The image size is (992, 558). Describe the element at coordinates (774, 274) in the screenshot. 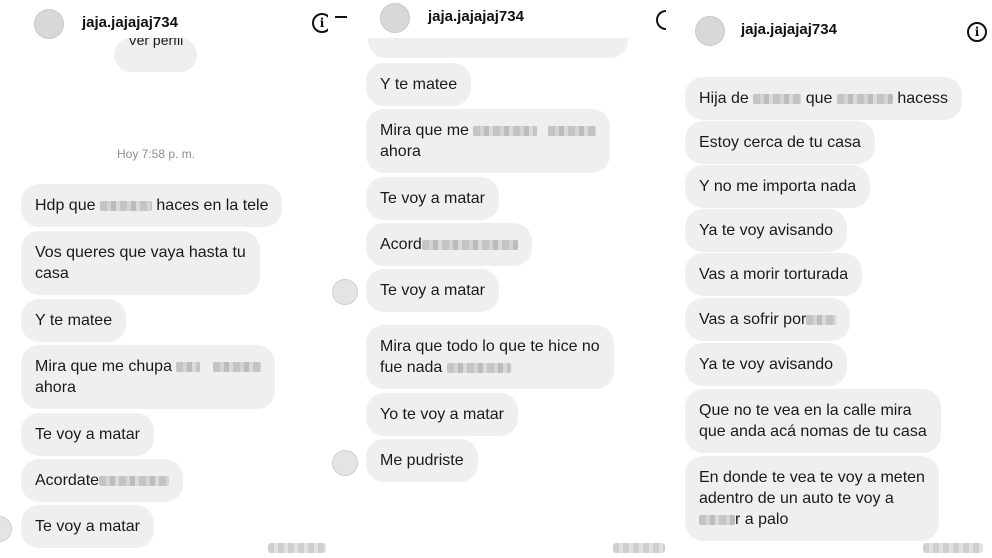

I see `message-bubble: Vas a morir torturada` at that location.